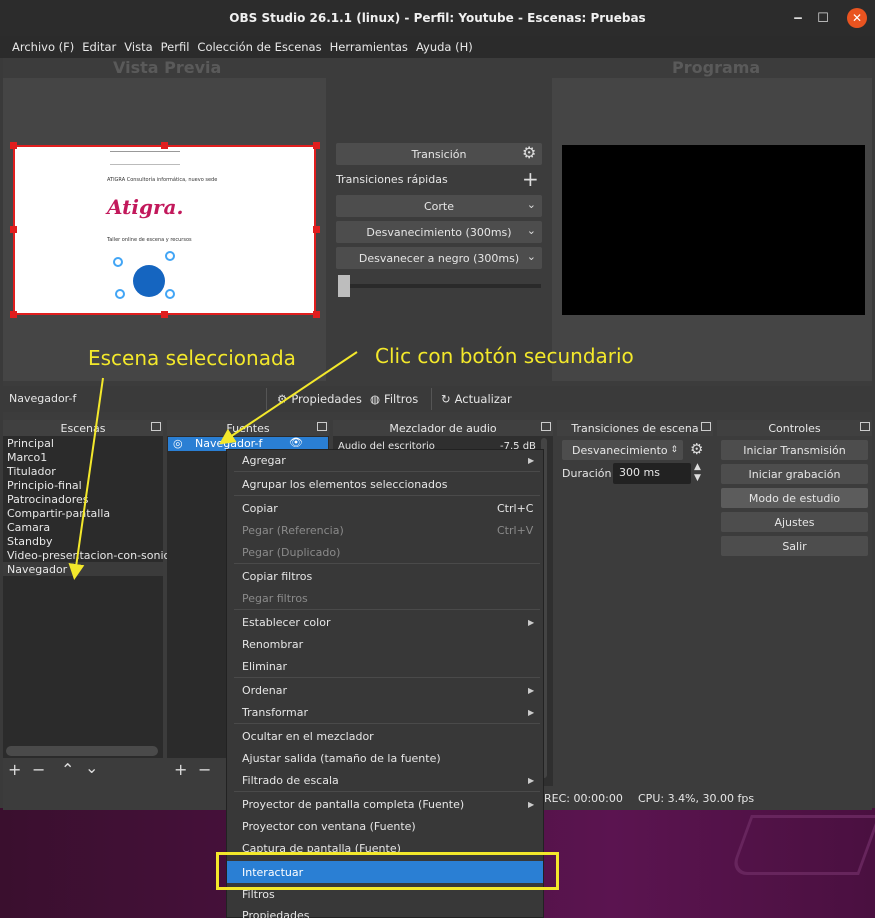  Describe the element at coordinates (31, 471) in the screenshot. I see `scene-item: Titulador` at that location.